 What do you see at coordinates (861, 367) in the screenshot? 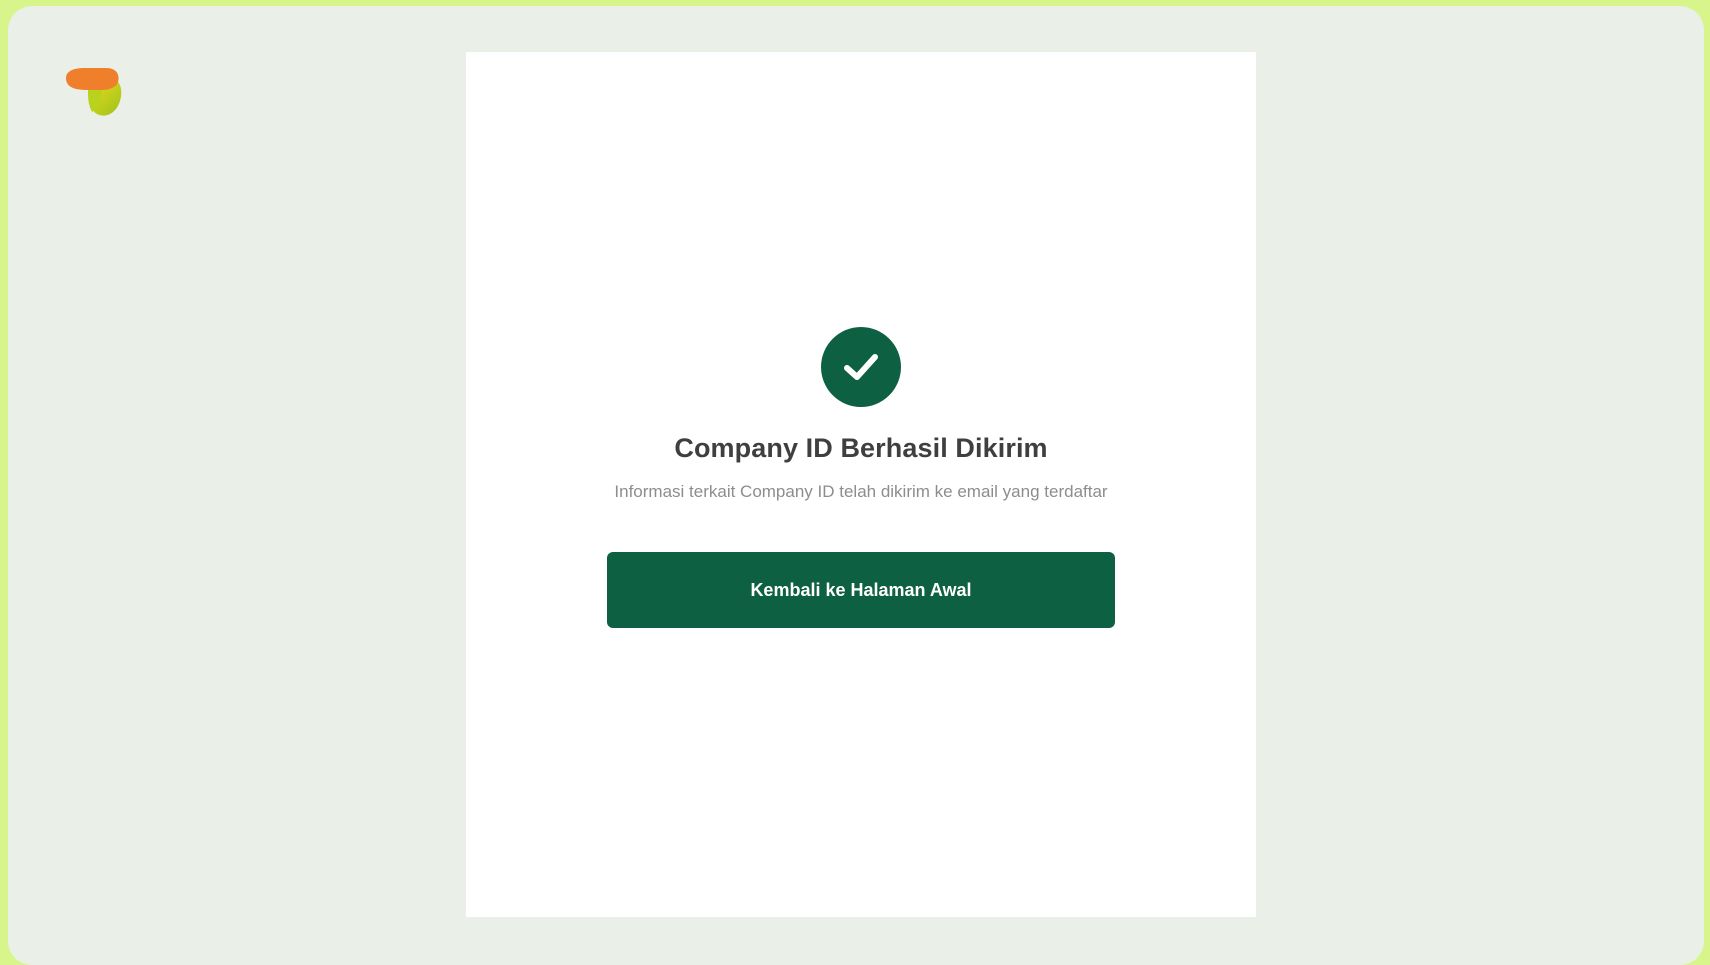
I see `check-circle-icon` at bounding box center [861, 367].